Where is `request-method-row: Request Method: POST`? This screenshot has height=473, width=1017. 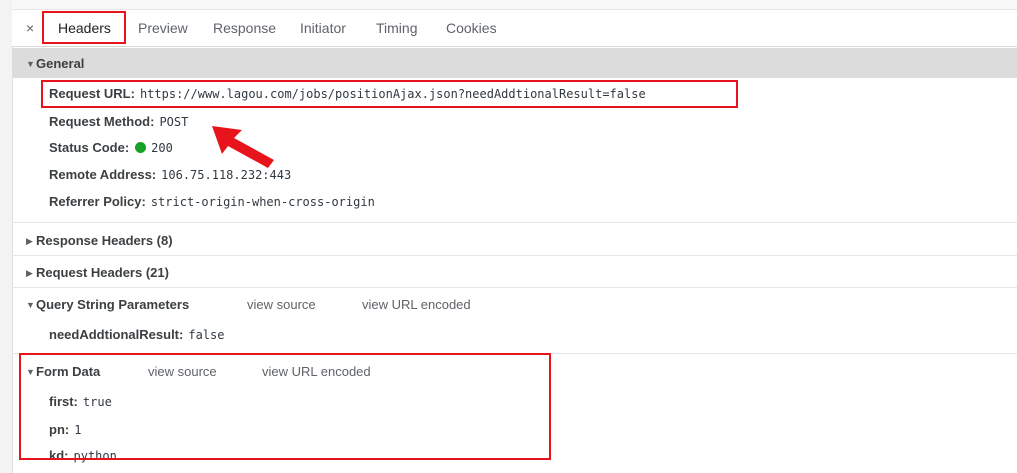 request-method-row: Request Method: POST is located at coordinates (118, 121).